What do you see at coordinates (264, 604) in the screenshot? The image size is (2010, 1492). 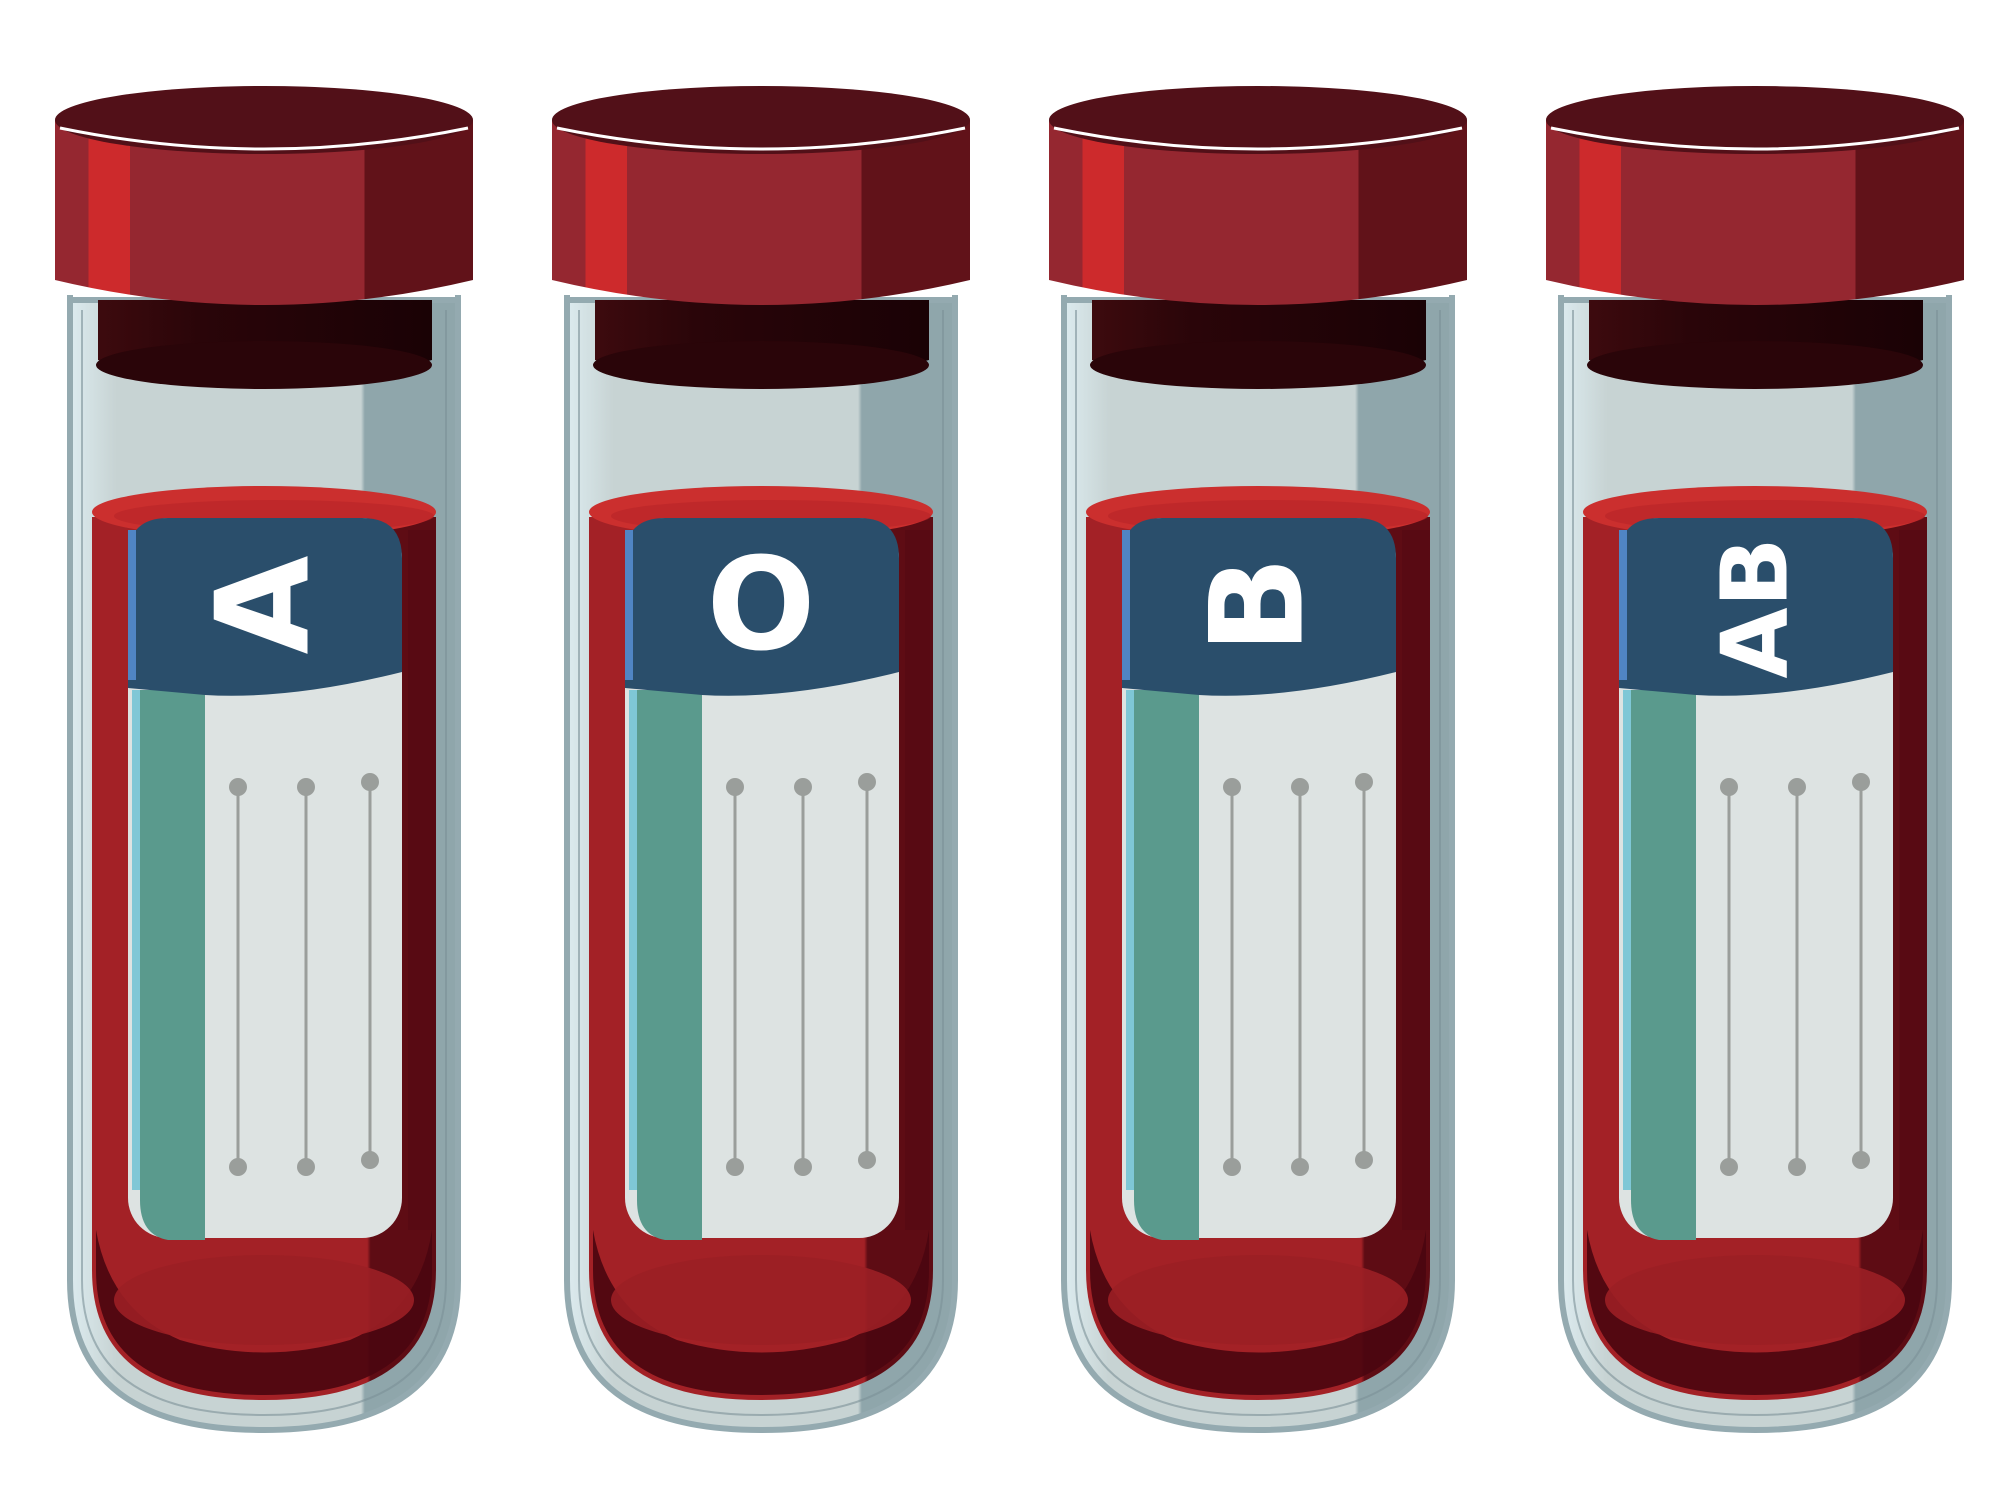 I see `blood-type-letter: A` at bounding box center [264, 604].